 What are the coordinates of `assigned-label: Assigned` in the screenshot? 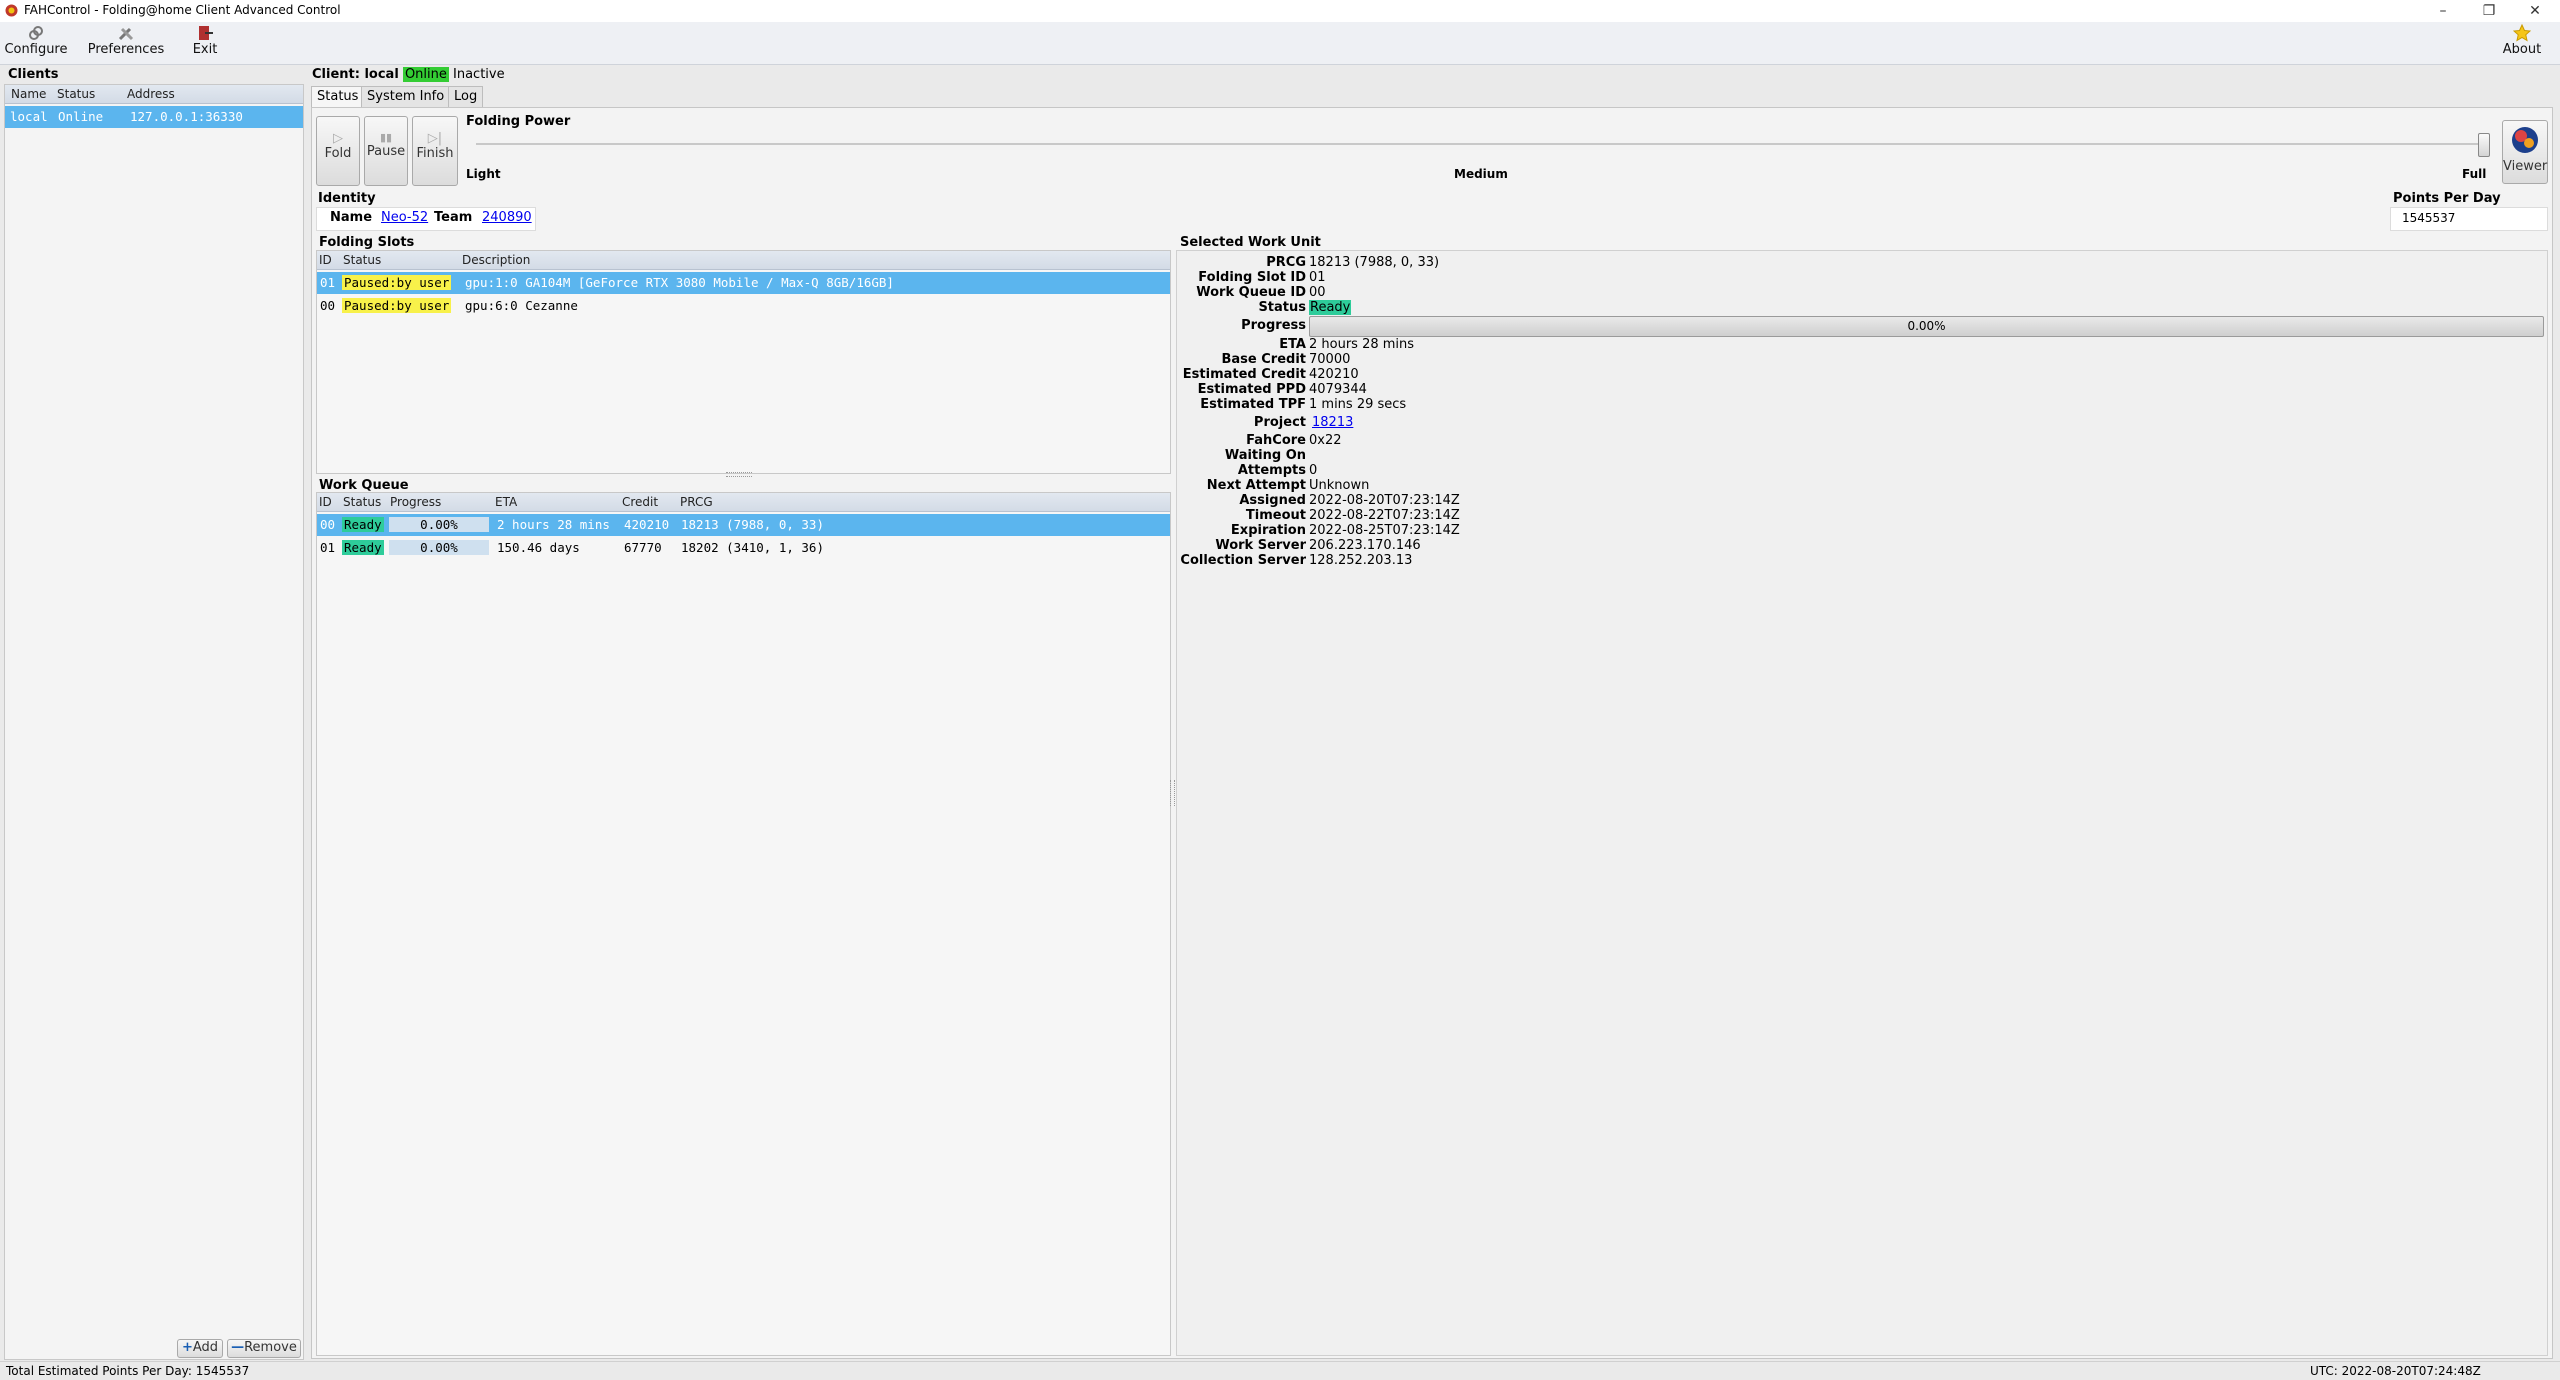 It's located at (1272, 500).